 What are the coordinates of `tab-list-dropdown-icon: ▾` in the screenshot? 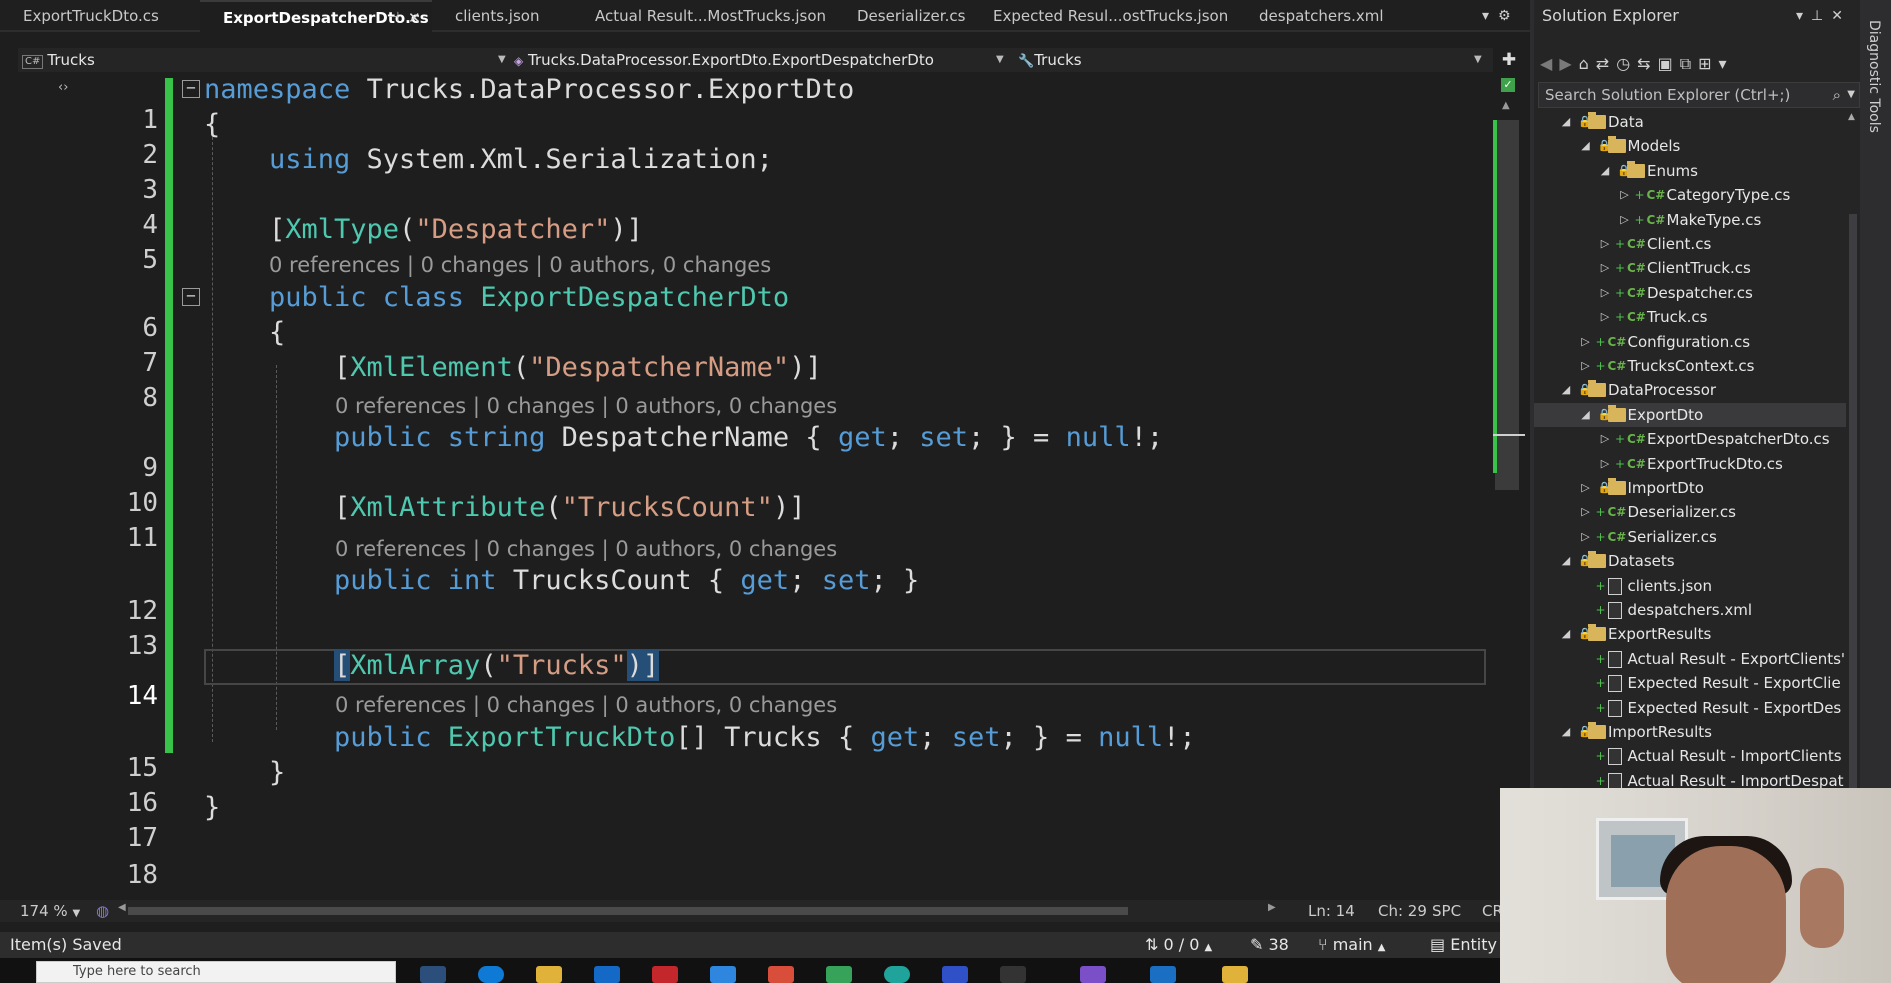 It's located at (1485, 16).